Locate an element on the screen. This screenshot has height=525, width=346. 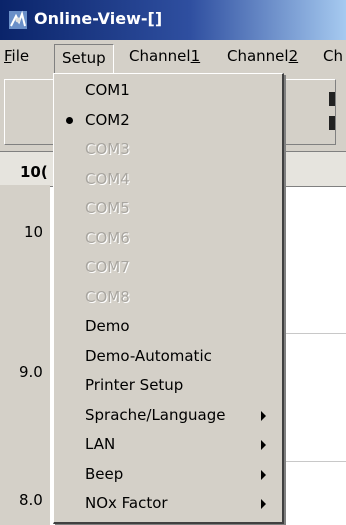
menu-item-label: COM2 is located at coordinates (107, 119).